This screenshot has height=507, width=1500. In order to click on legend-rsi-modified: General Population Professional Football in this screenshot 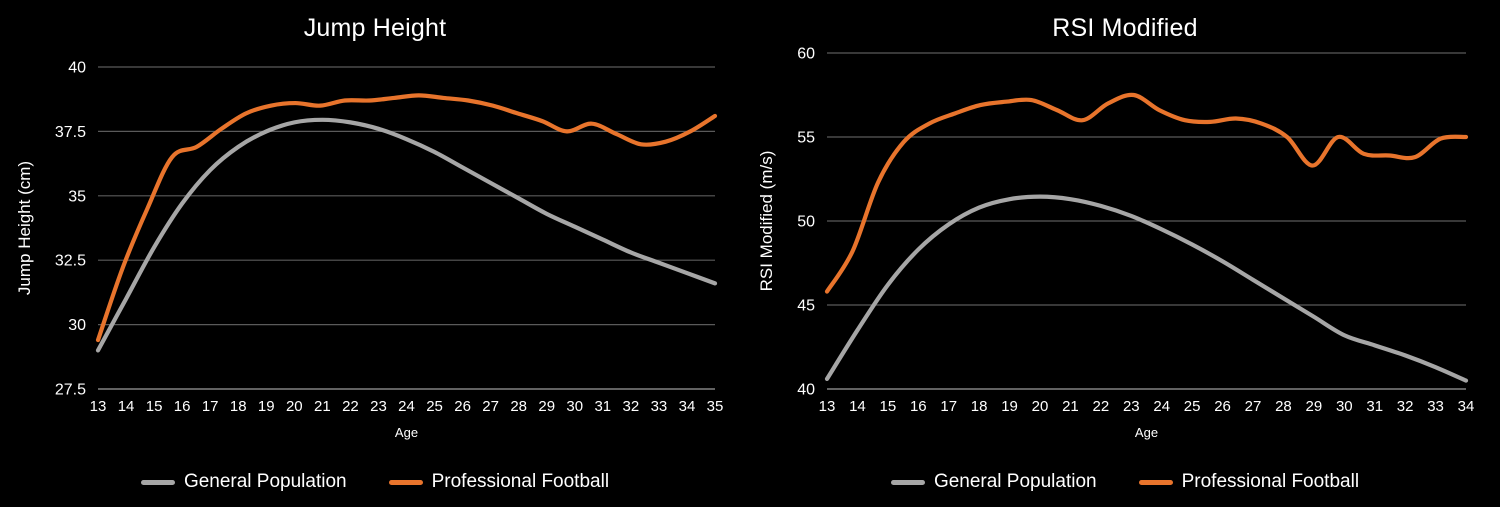, I will do `click(1125, 482)`.